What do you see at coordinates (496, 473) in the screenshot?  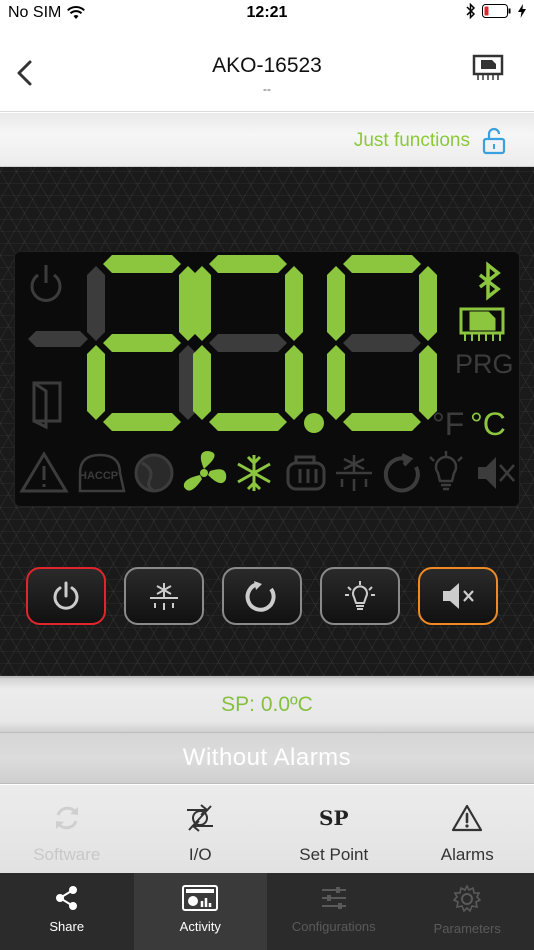 I see `lcd-mute-icon` at bounding box center [496, 473].